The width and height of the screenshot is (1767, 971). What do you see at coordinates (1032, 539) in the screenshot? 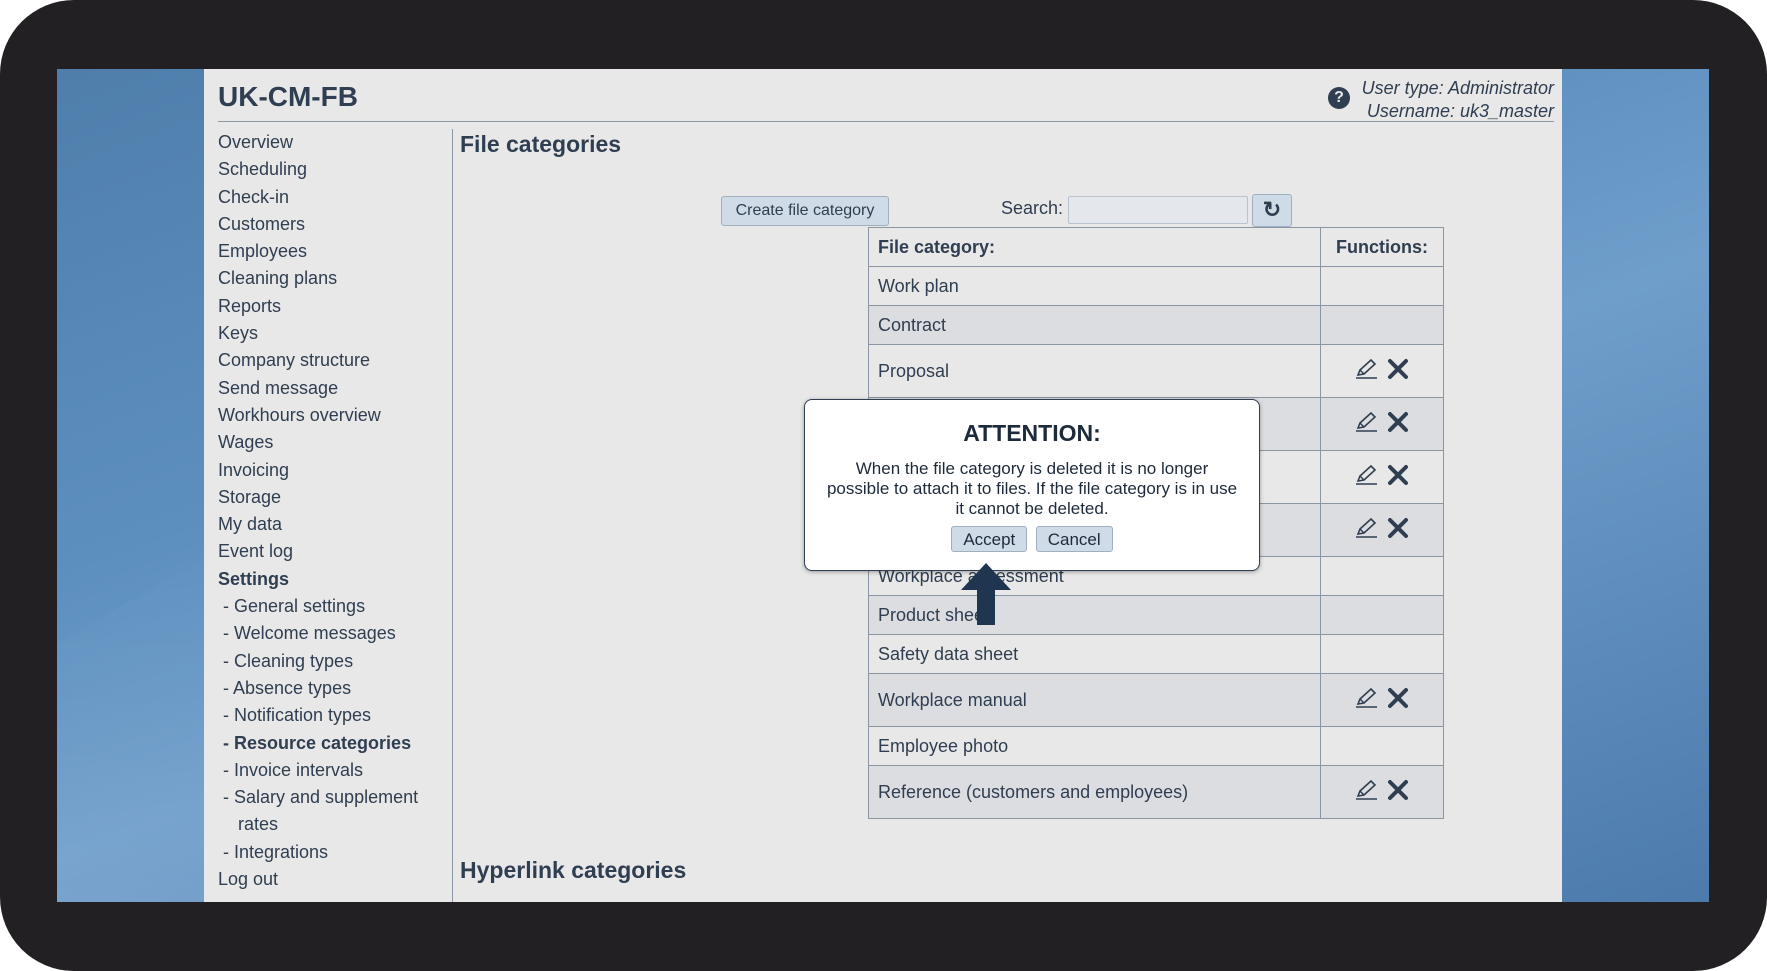
I see `dialog-buttons: Accept Cancel` at bounding box center [1032, 539].